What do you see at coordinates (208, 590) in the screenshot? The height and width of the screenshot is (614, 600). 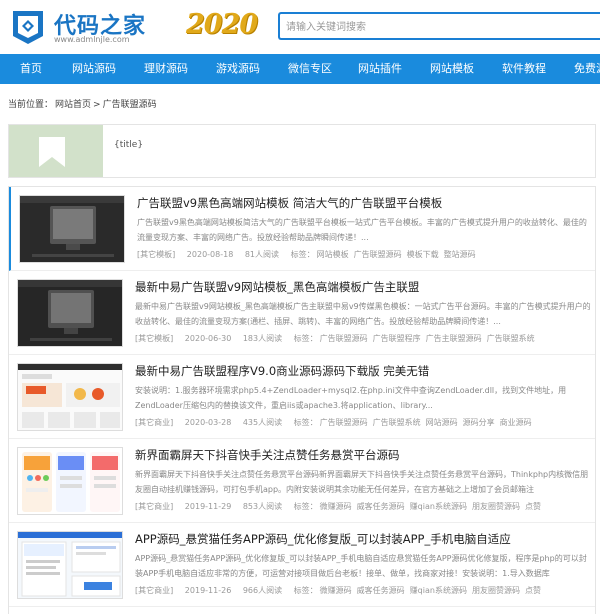 I see `item-date: 2019-11-26` at bounding box center [208, 590].